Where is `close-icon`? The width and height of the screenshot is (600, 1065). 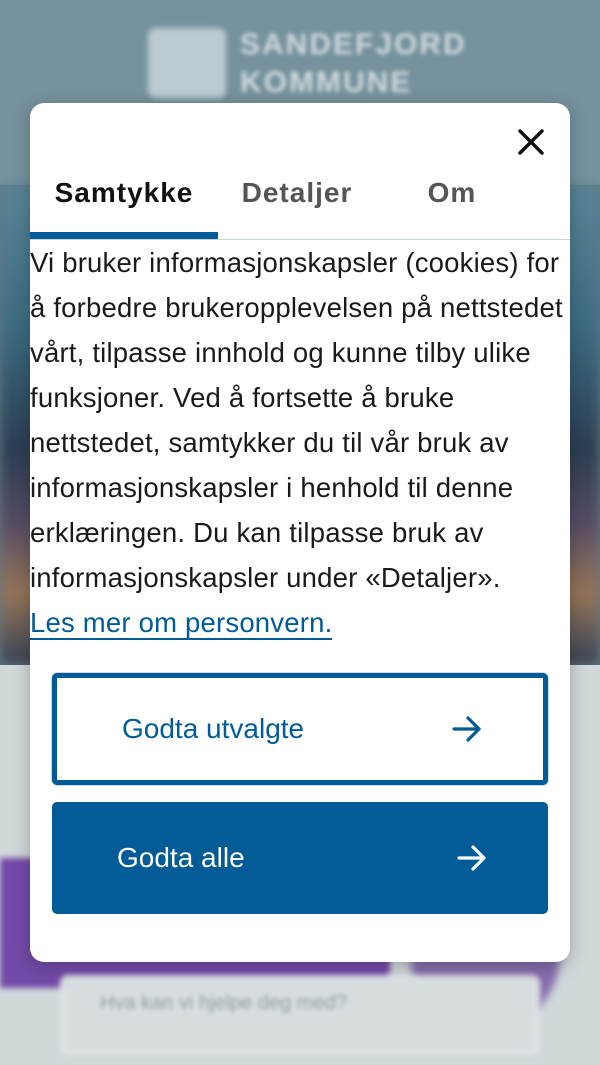 close-icon is located at coordinates (531, 142).